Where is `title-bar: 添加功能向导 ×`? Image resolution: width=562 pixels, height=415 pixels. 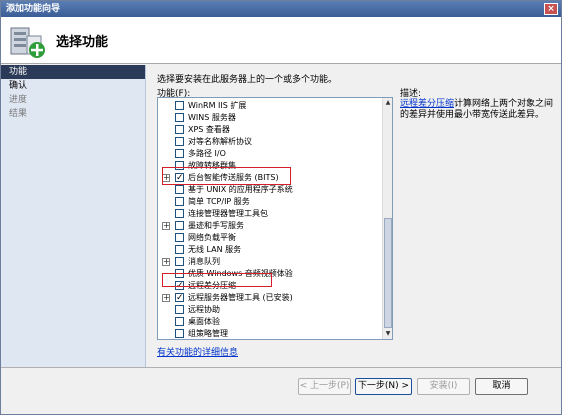
title-bar: 添加功能向导 × is located at coordinates (281, 9).